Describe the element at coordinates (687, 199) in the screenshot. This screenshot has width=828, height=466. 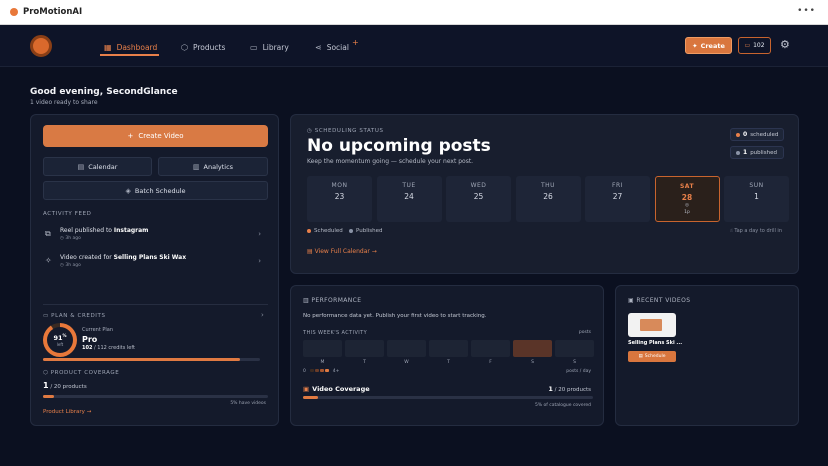
I see `day-cell-sat: SAT 28 ◎ 1p` at that location.